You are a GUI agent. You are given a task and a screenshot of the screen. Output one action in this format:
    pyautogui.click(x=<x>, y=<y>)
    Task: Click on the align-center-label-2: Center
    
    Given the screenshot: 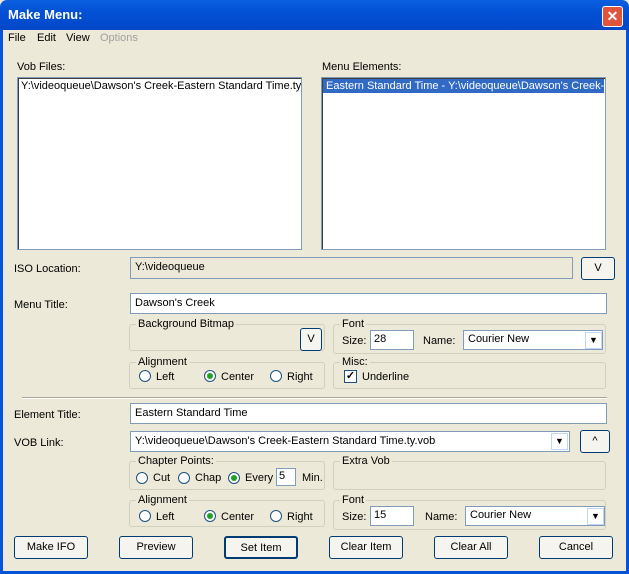 What is the action you would take?
    pyautogui.click(x=238, y=517)
    